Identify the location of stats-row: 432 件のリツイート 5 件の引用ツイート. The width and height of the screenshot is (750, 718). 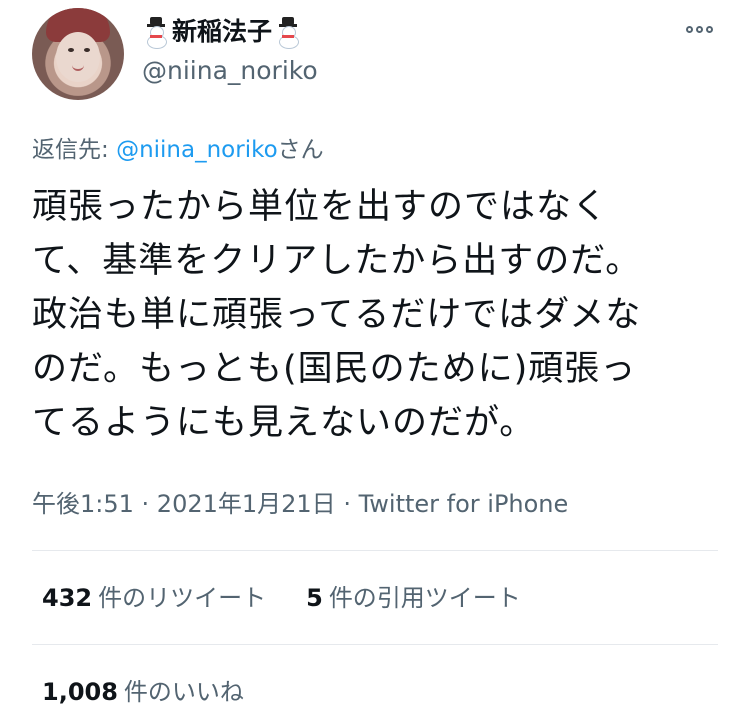
(281, 598).